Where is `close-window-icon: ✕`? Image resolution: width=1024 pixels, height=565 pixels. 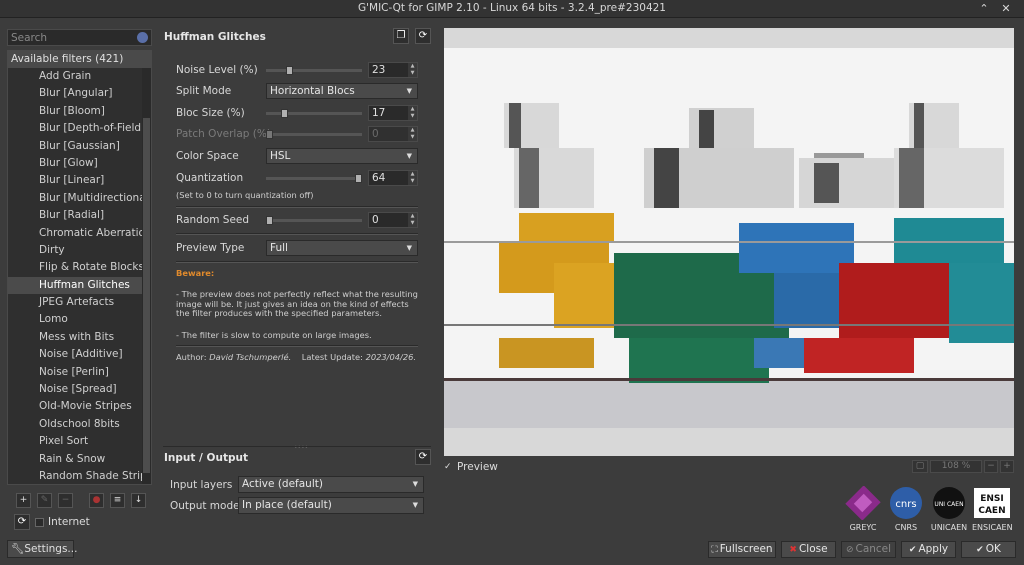 close-window-icon: ✕ is located at coordinates (1006, 9).